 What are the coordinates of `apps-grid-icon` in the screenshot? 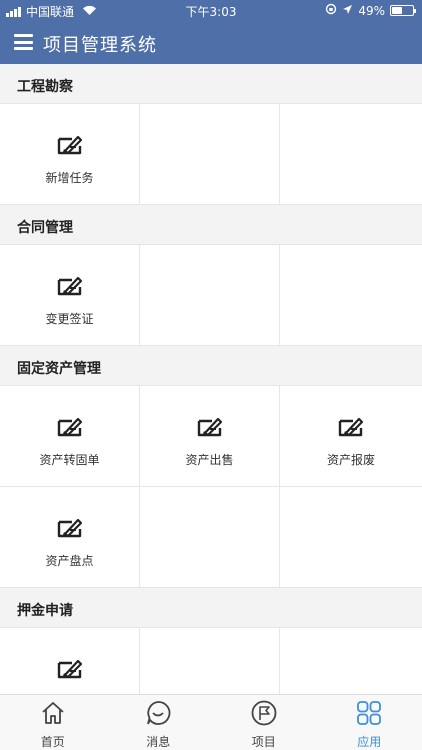 It's located at (369, 715).